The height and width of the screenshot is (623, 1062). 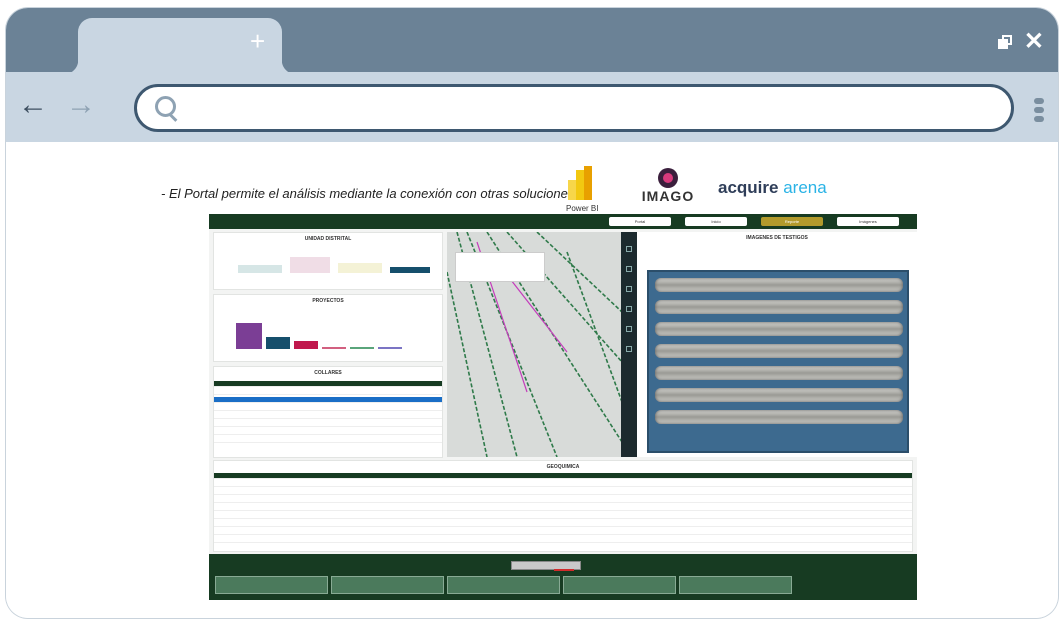 What do you see at coordinates (563, 512) in the screenshot?
I see `geoquimica-table` at bounding box center [563, 512].